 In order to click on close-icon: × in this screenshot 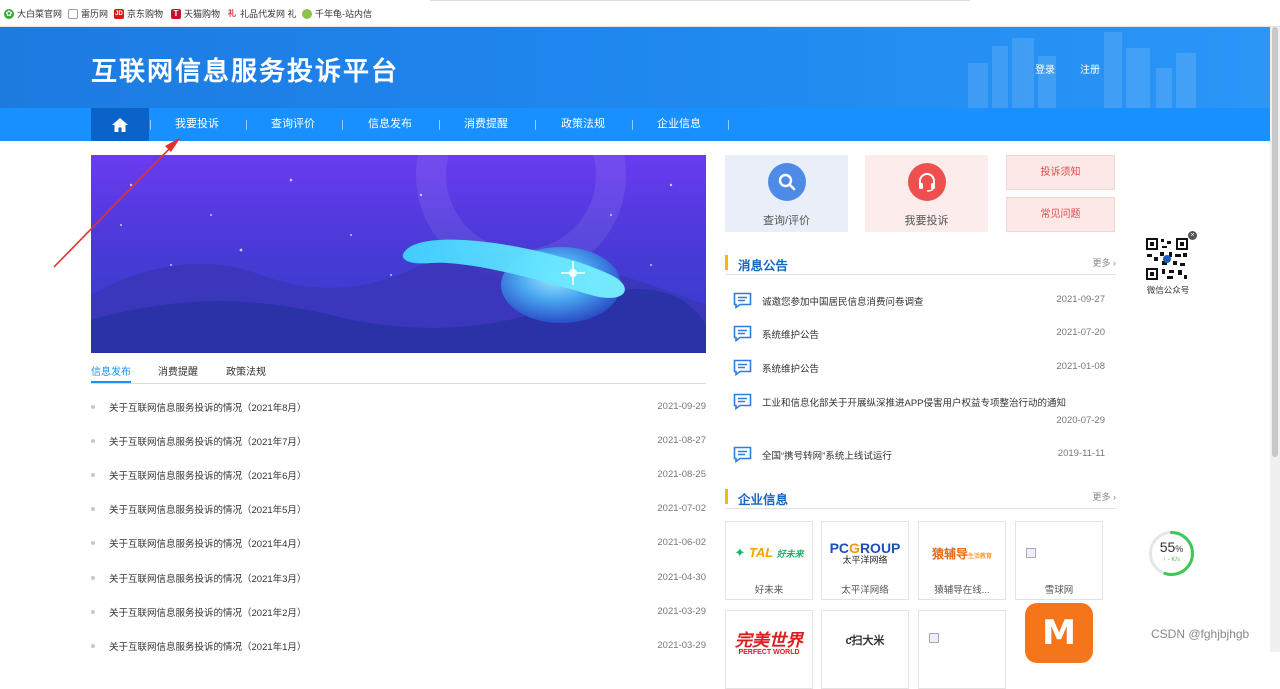, I will do `click(1192, 235)`.